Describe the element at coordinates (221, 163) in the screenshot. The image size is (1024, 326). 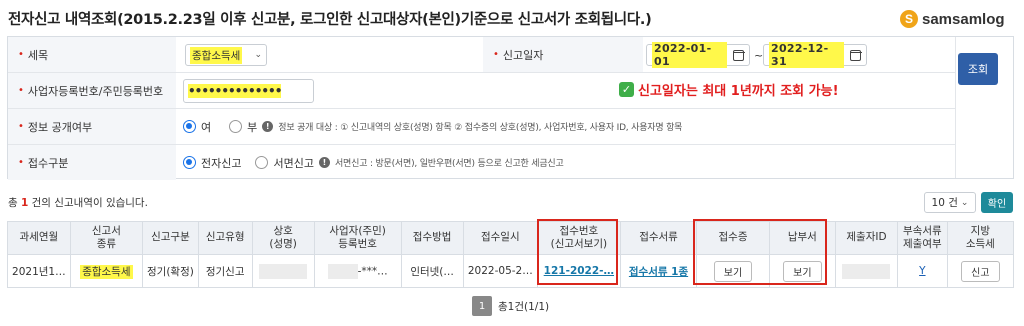
I see `receipt-electronic-label: 전자신고` at that location.